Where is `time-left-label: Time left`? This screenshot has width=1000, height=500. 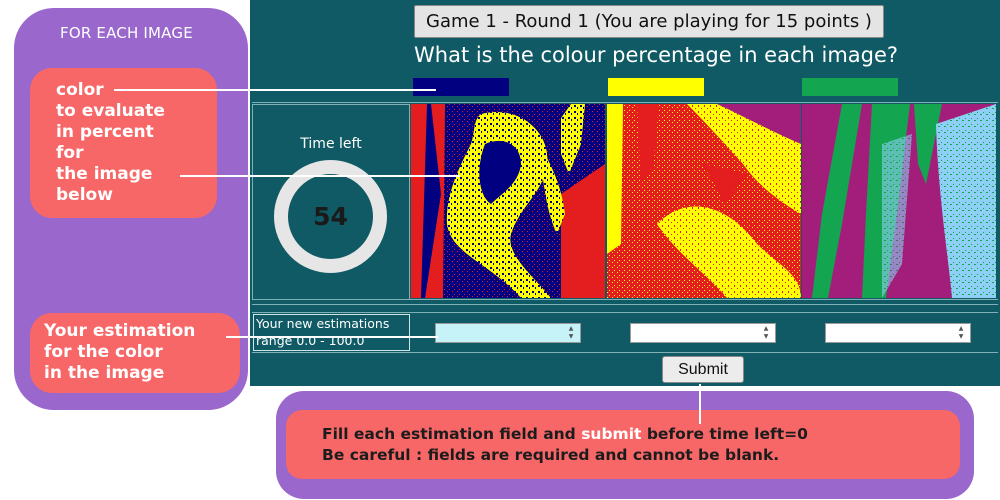 time-left-label: Time left is located at coordinates (331, 144).